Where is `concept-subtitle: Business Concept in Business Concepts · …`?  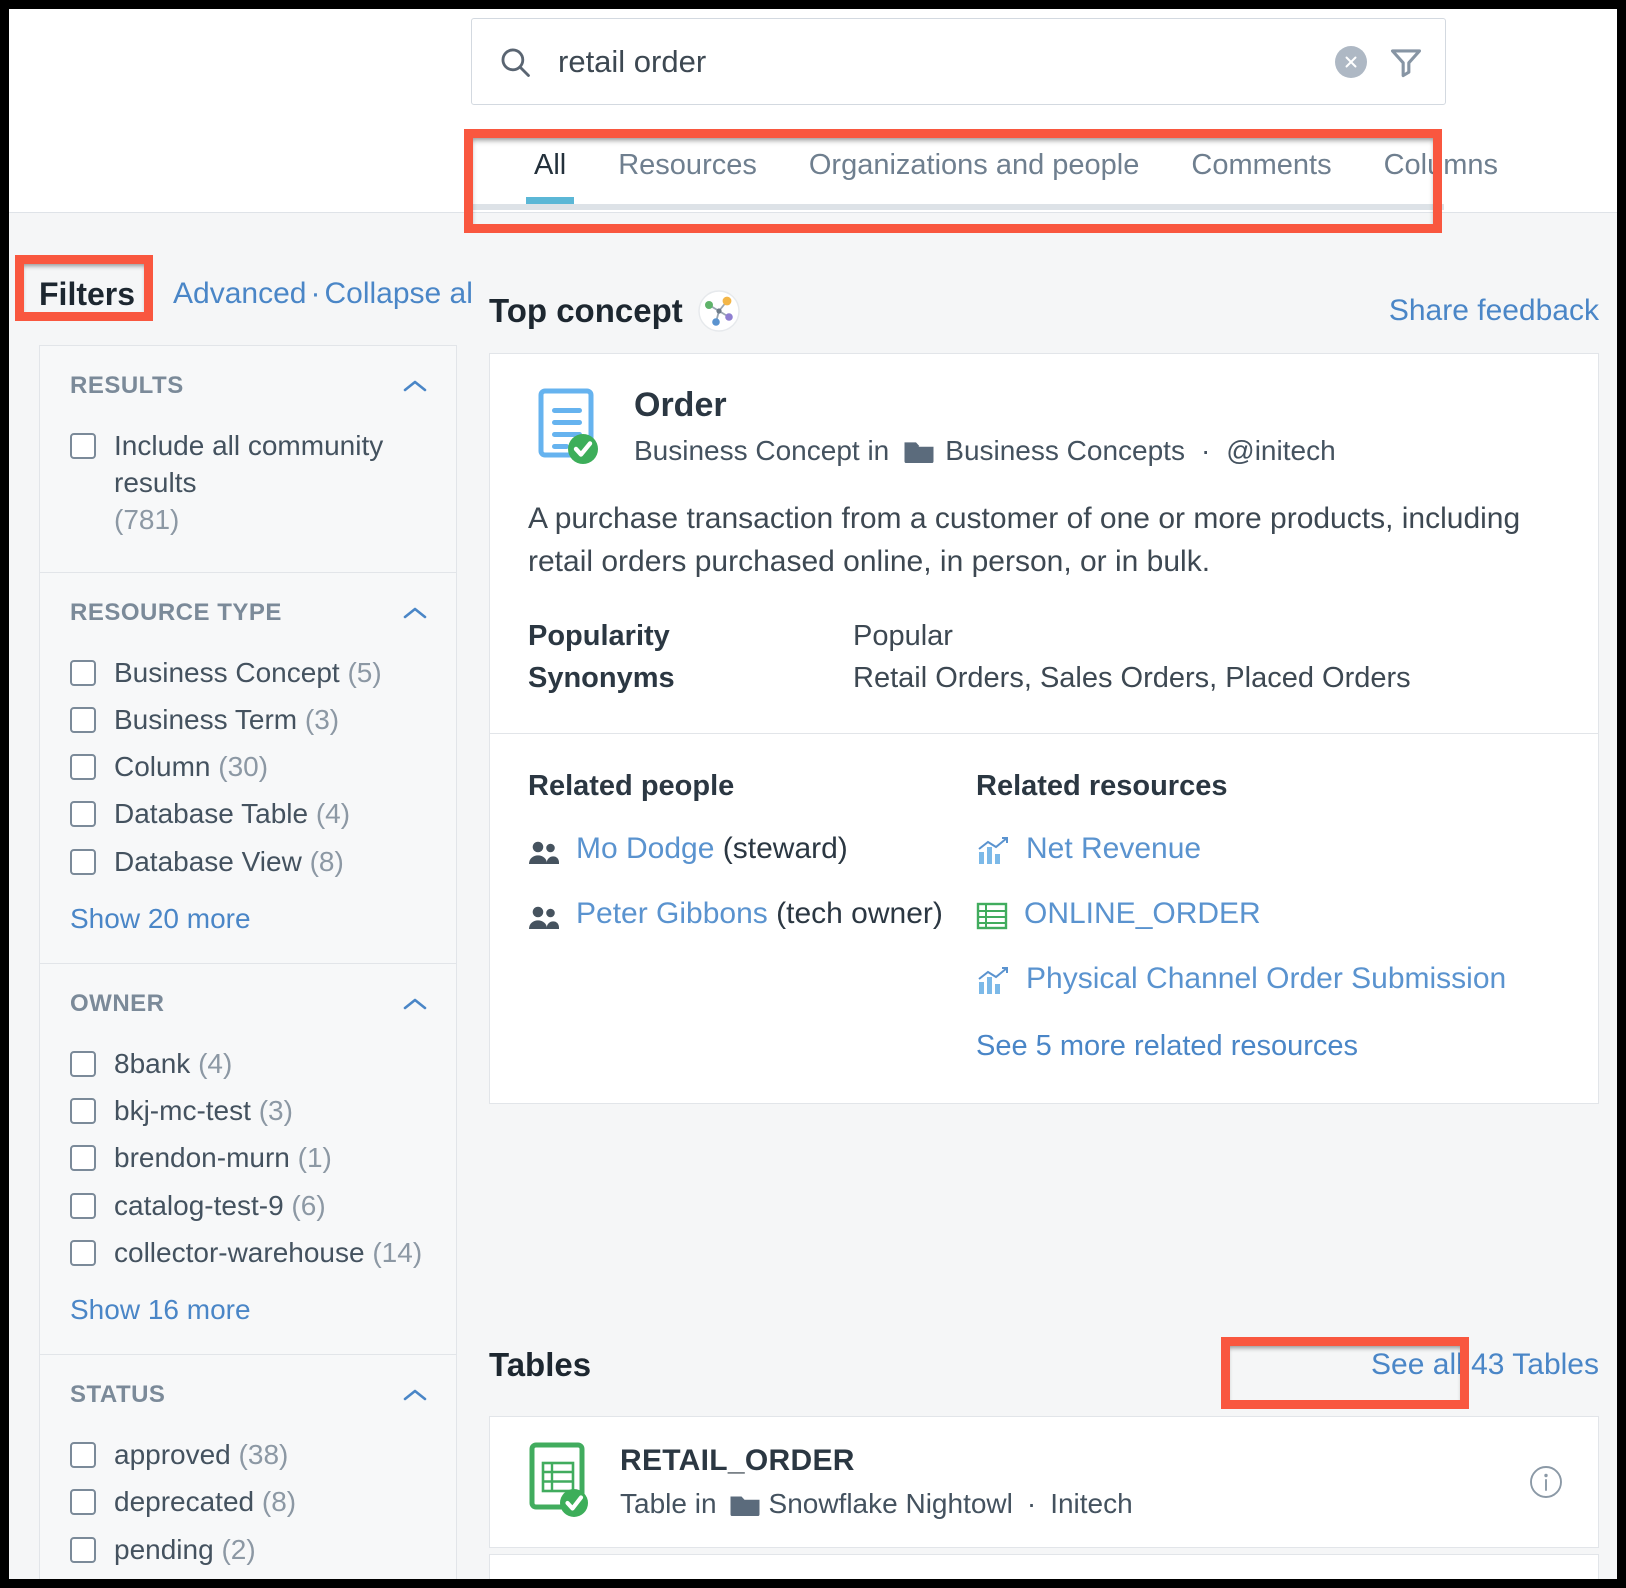 concept-subtitle: Business Concept in Business Concepts · … is located at coordinates (985, 451).